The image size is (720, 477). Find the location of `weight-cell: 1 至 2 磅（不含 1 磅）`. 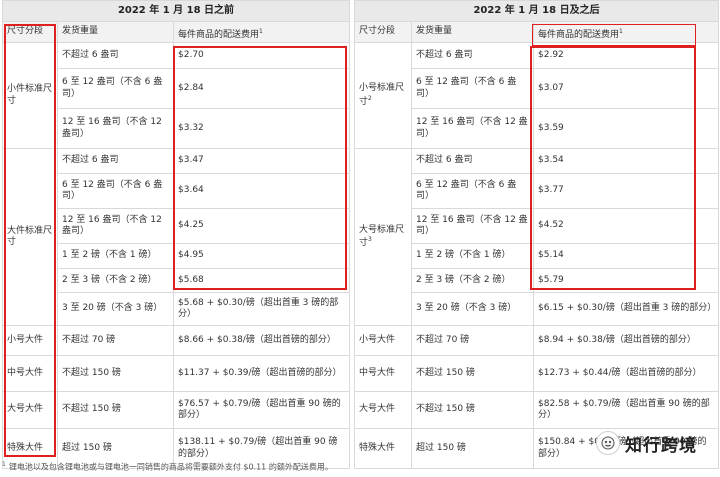

weight-cell: 1 至 2 磅（不含 1 磅） is located at coordinates (472, 256).